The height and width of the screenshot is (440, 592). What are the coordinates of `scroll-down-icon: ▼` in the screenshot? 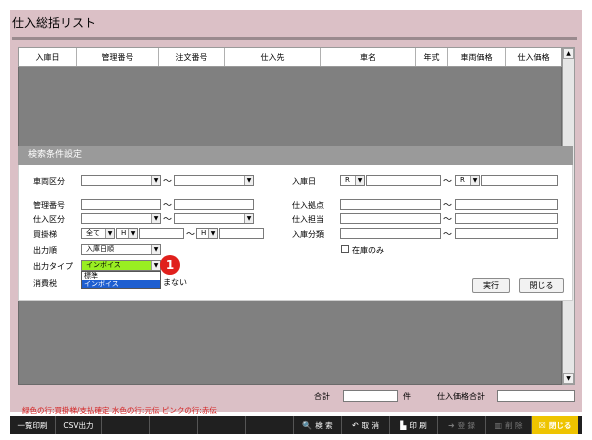 It's located at (568, 378).